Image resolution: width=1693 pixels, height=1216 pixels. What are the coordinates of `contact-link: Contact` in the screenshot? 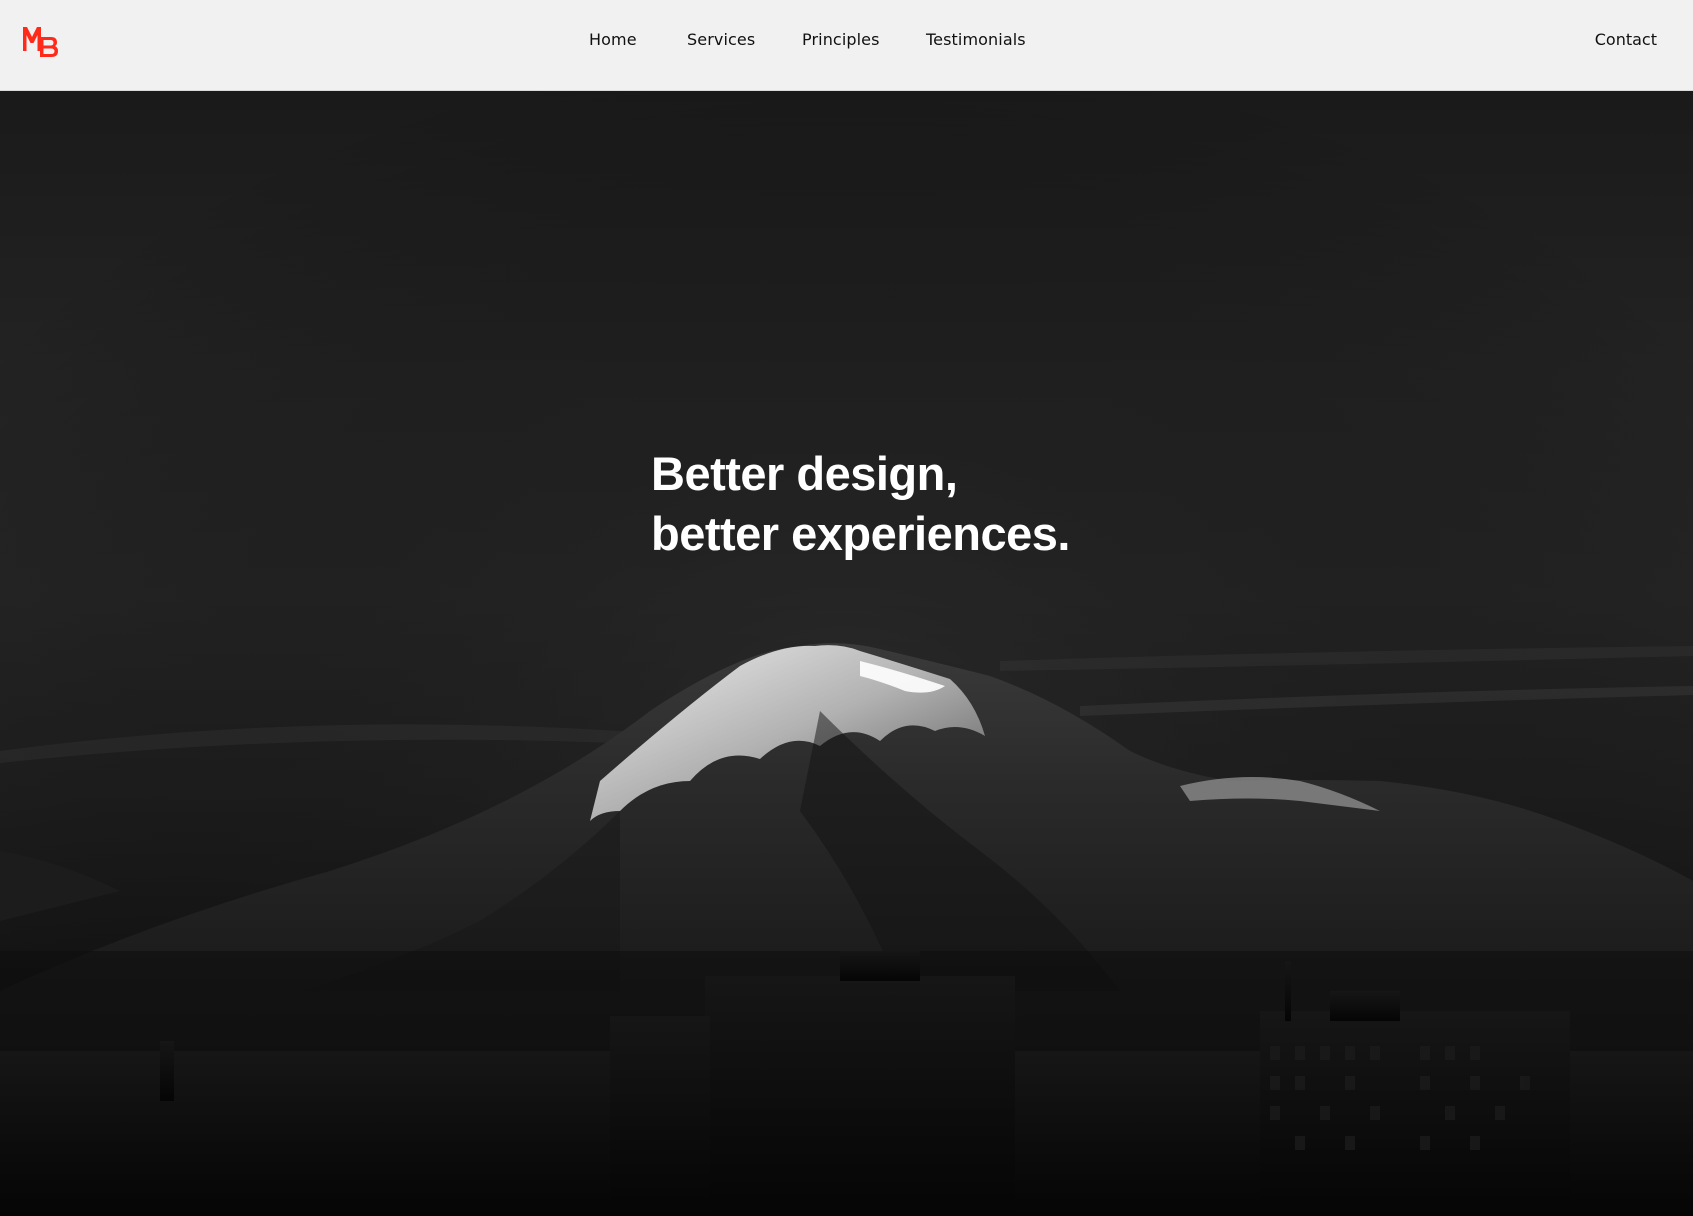 It's located at (1626, 39).